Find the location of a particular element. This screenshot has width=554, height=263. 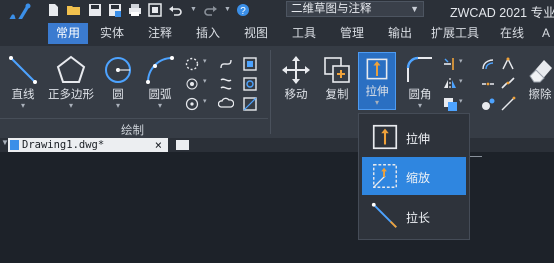

menu-item-label: 拉长 is located at coordinates (418, 218).